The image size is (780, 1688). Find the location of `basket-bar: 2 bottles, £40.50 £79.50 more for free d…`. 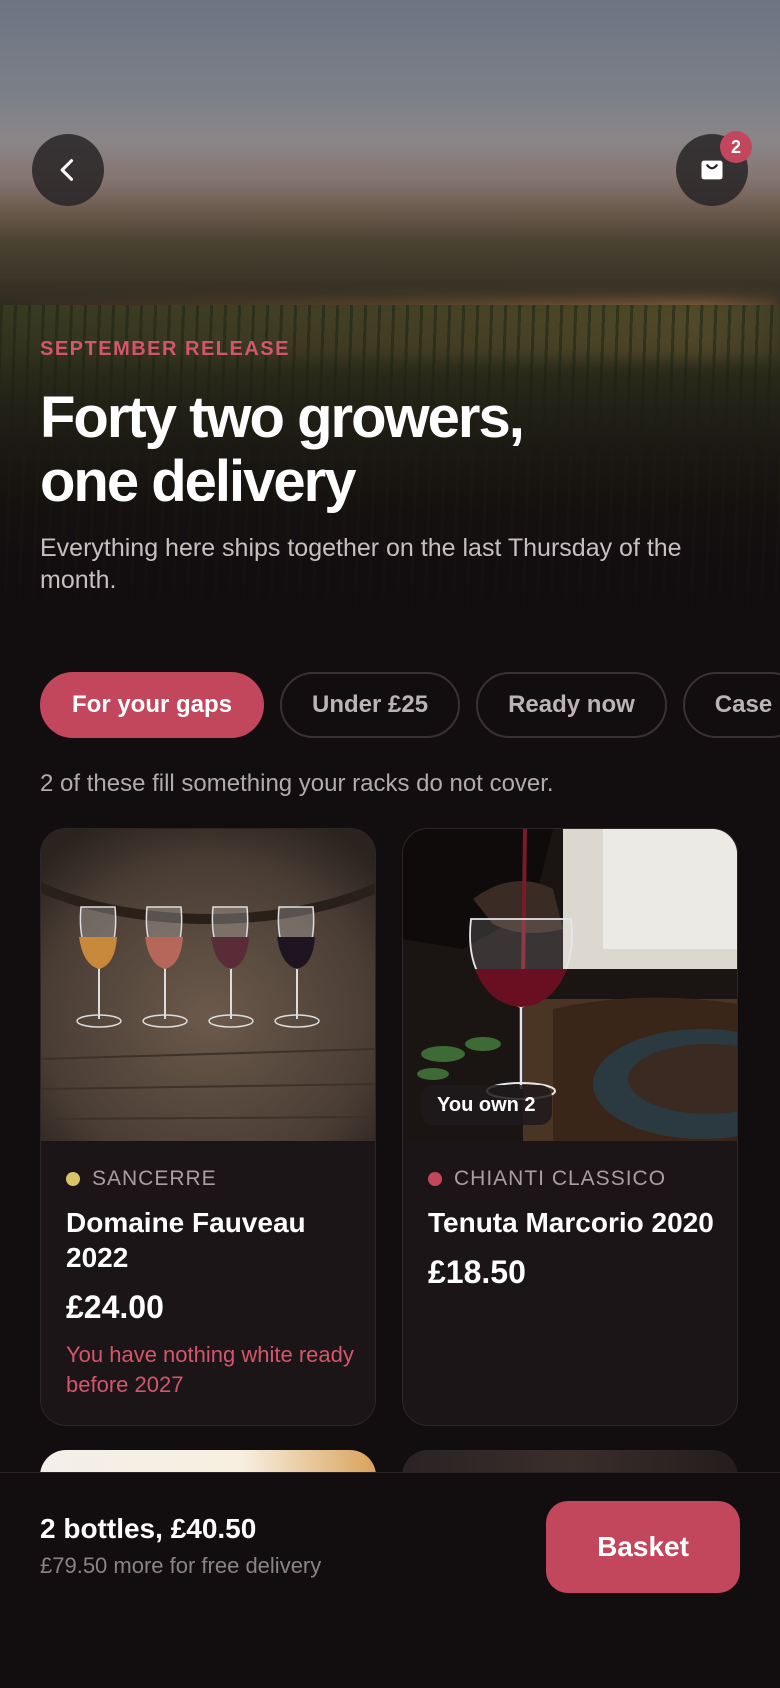

basket-bar: 2 bottles, £40.50 £79.50 more for free d… is located at coordinates (390, 1580).